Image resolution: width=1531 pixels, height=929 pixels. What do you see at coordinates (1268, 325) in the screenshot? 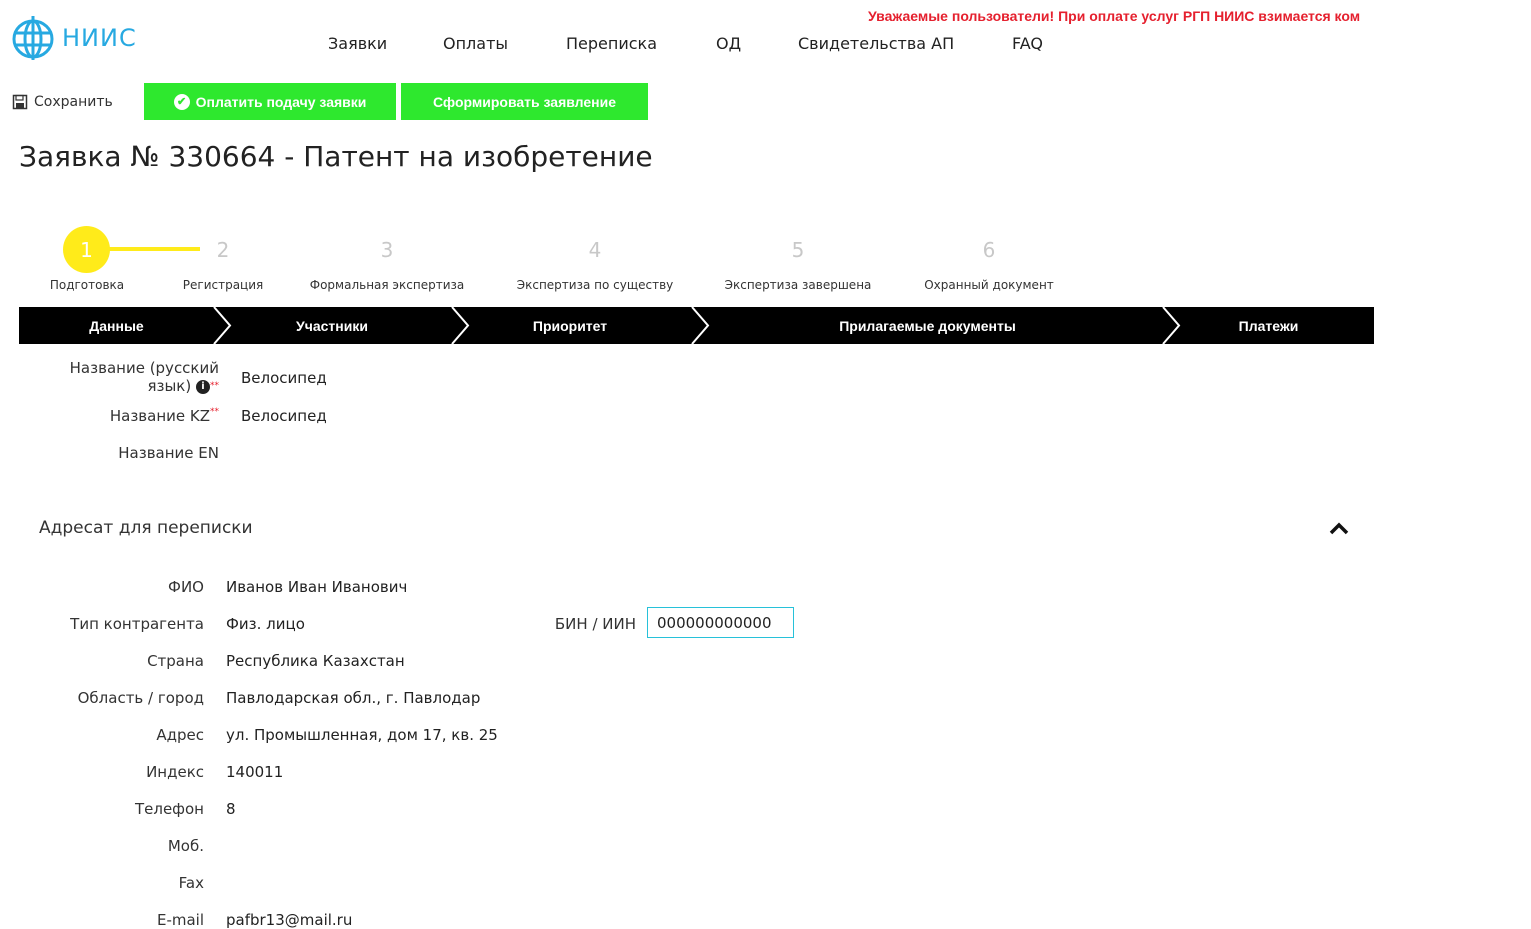
I see `tab-payments: Платежи` at bounding box center [1268, 325].